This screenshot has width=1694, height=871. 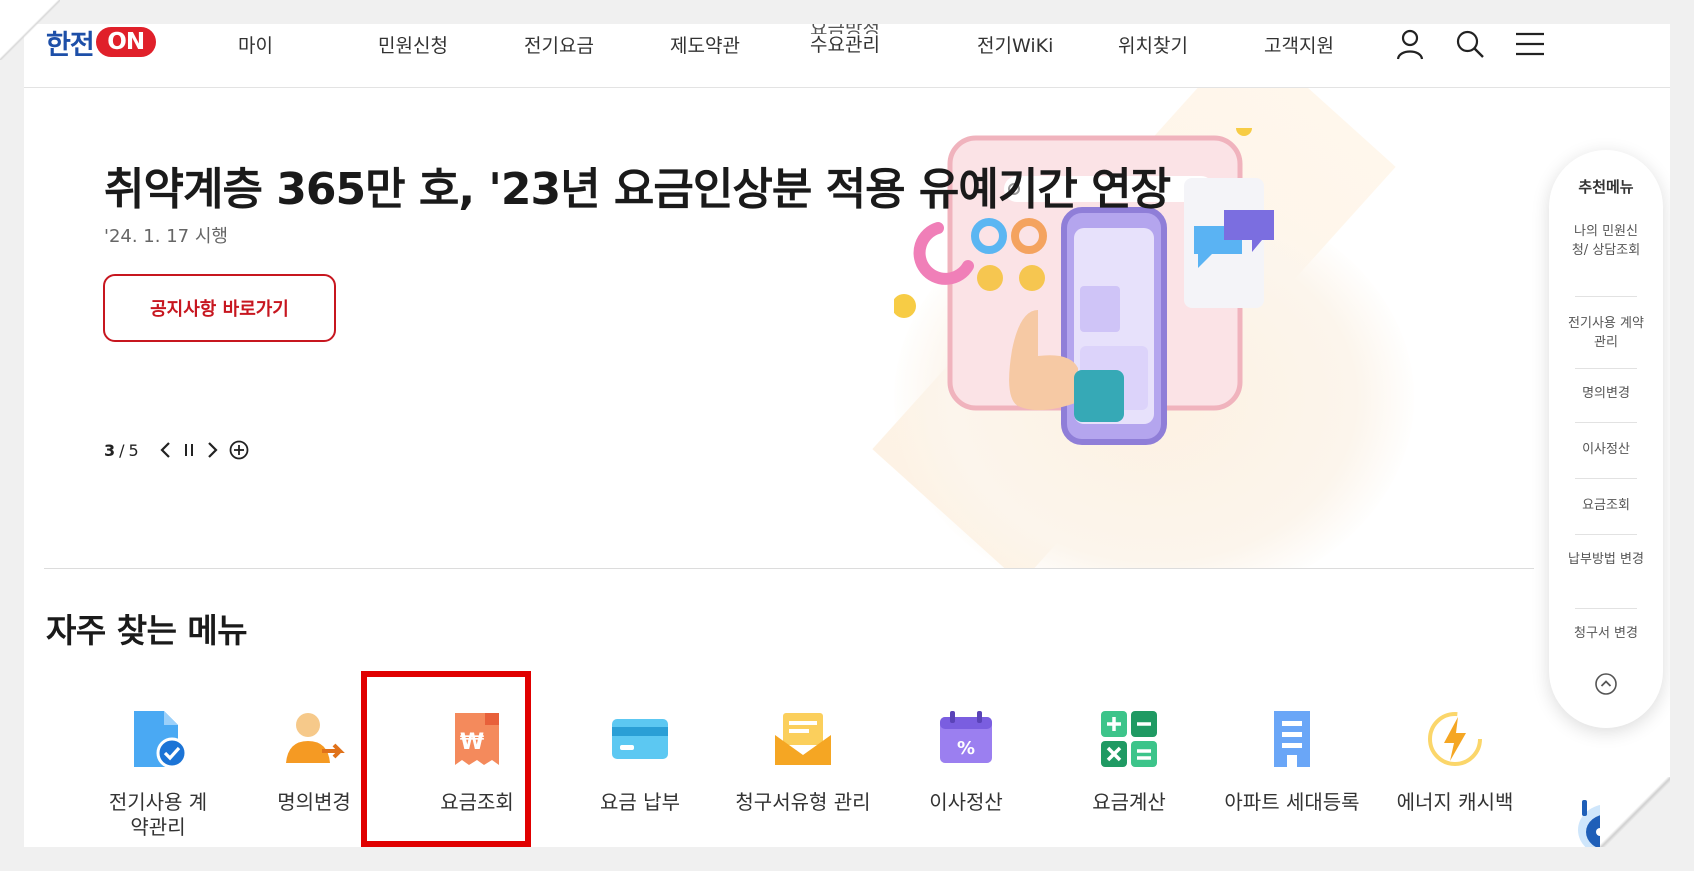 I want to click on chevron-left-icon, so click(x=165, y=450).